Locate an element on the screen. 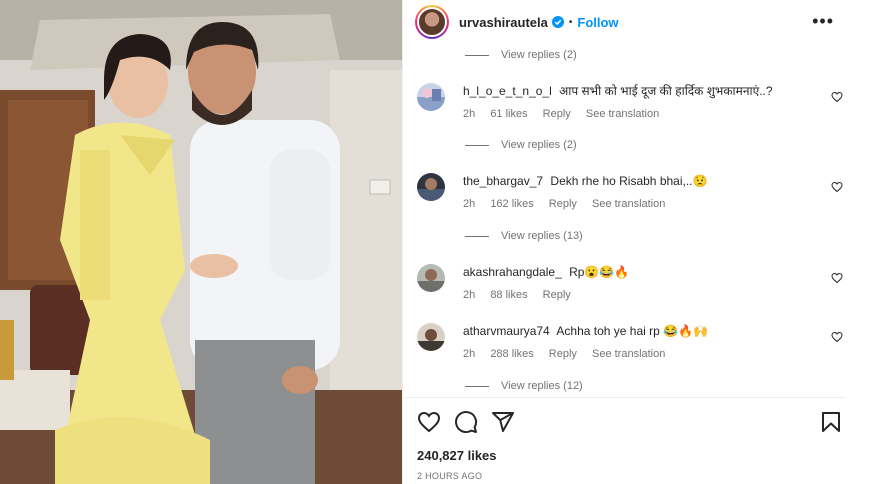 This screenshot has width=872, height=484. comment-likes: 288 likes is located at coordinates (511, 354).